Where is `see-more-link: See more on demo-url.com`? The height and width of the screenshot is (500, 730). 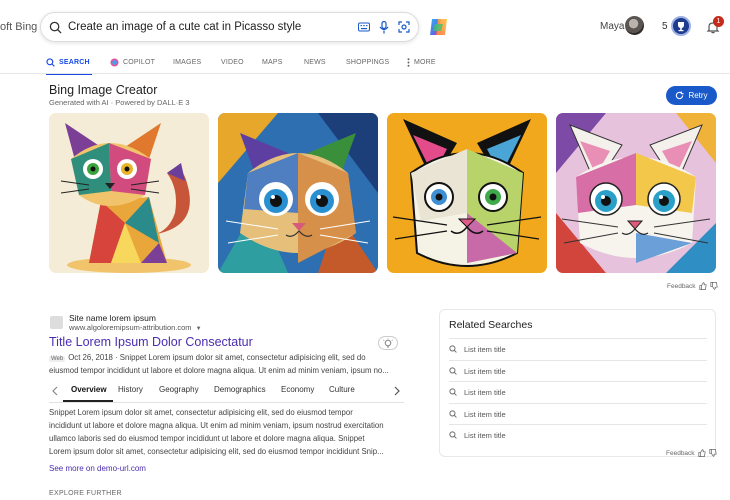
see-more-link: See more on demo-url.com is located at coordinates (97, 468).